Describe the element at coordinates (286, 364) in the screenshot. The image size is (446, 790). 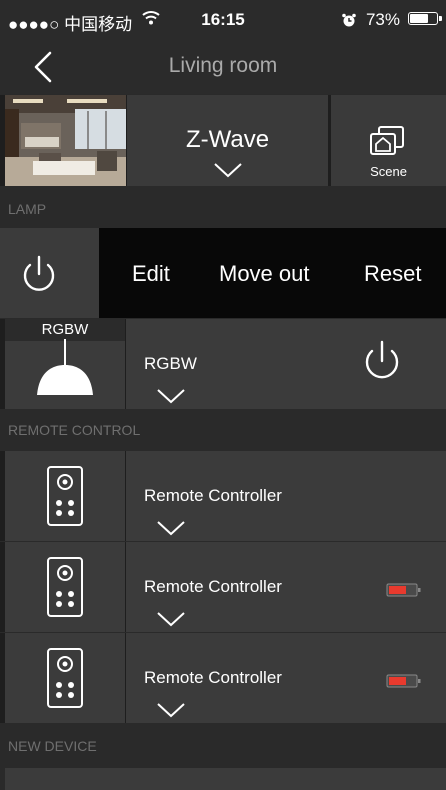
I see `device-main: RGBW` at that location.